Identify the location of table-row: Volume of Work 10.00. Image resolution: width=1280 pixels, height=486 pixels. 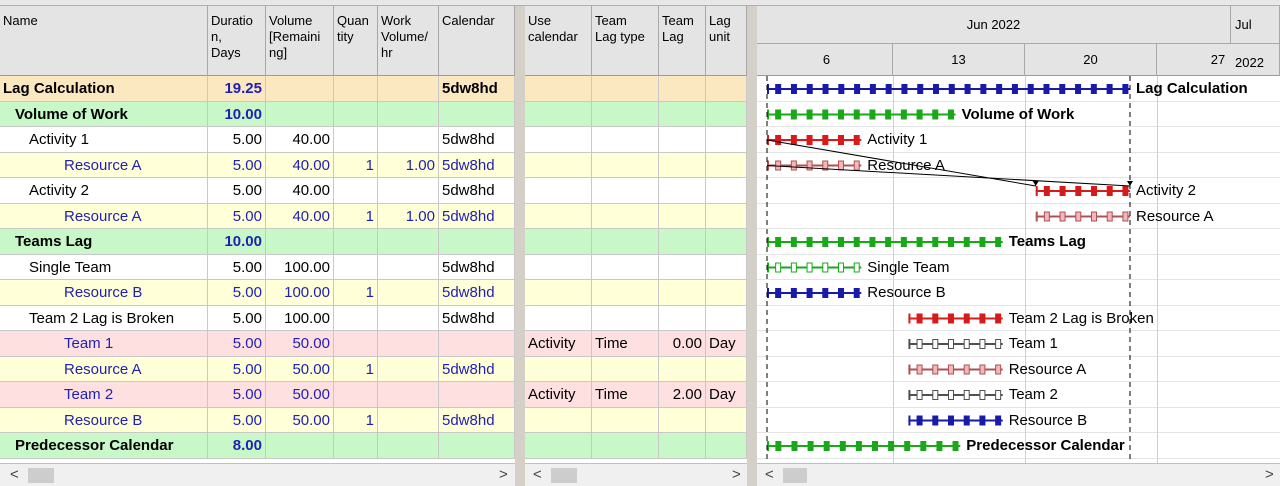
(257, 114).